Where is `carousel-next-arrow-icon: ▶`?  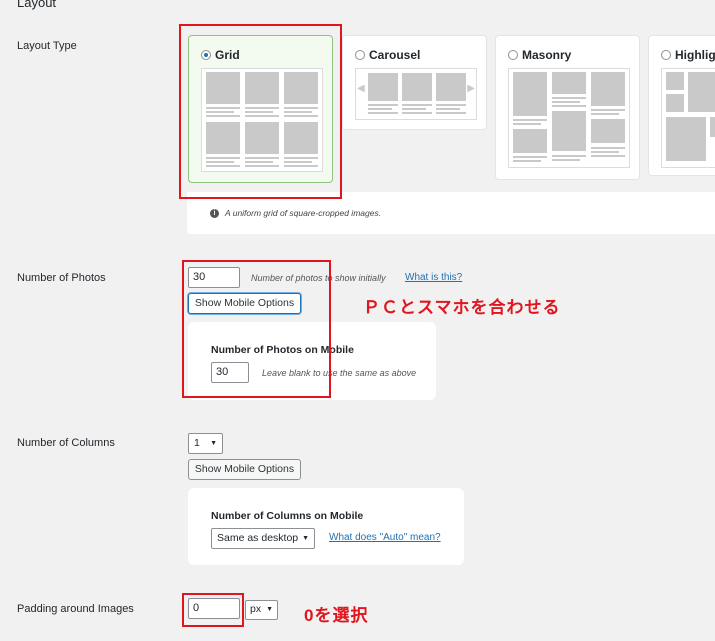
carousel-next-arrow-icon: ▶ is located at coordinates (471, 88).